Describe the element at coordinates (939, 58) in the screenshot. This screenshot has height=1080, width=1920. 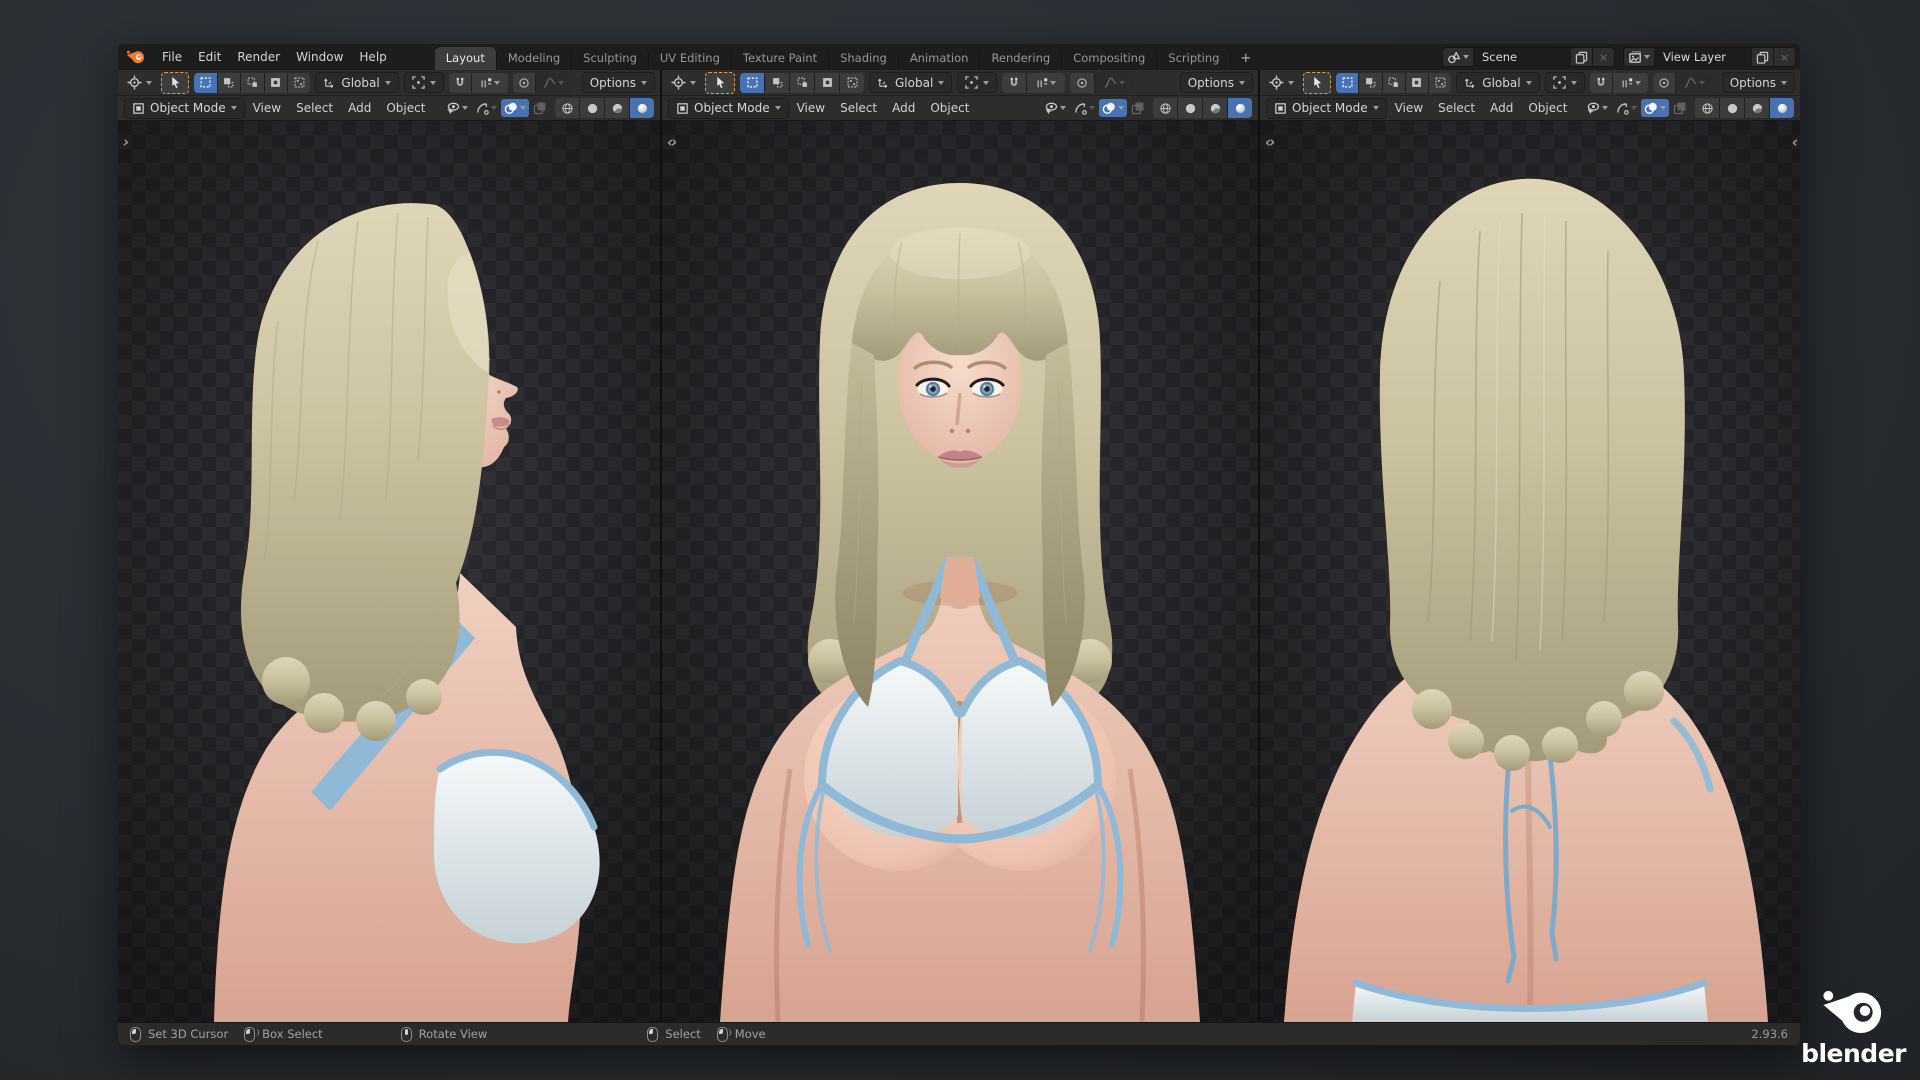
I see `tab-animation: Animation` at that location.